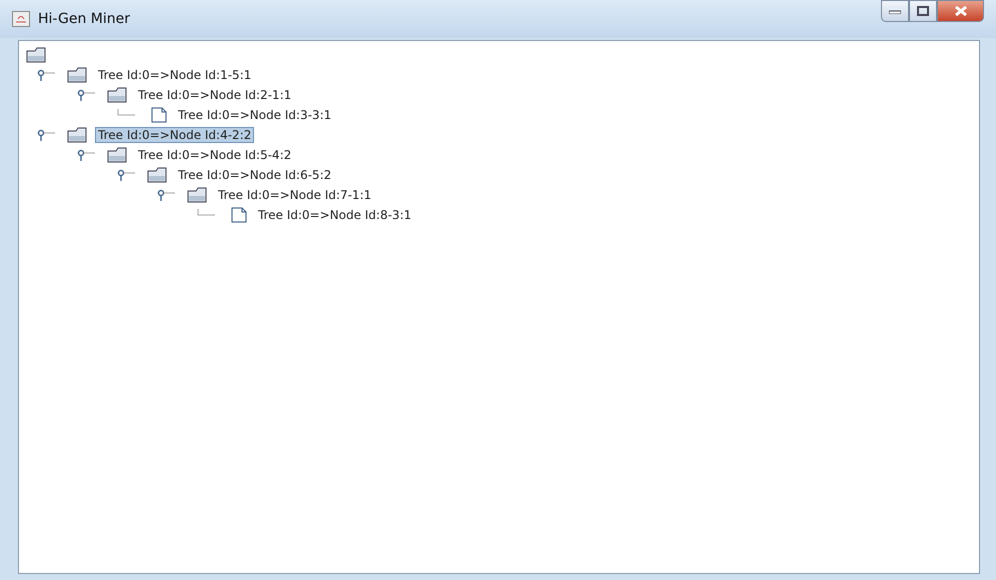 This screenshot has height=580, width=996. What do you see at coordinates (84, 19) in the screenshot?
I see `window-title: Hi-Gen Miner` at bounding box center [84, 19].